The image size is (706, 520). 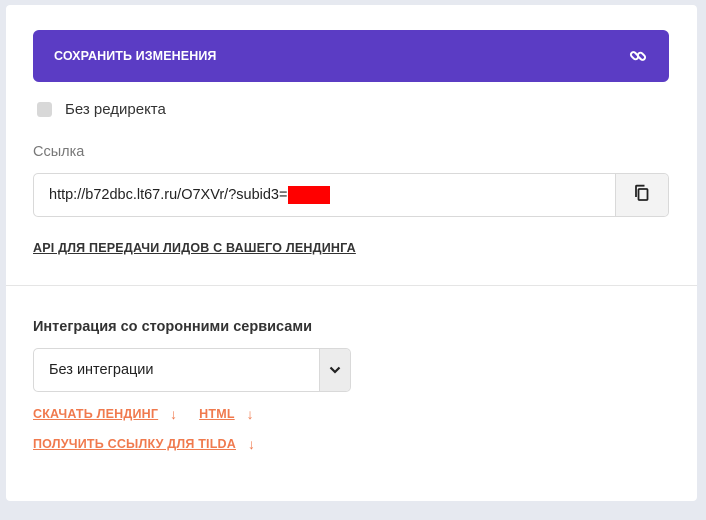 What do you see at coordinates (59, 152) in the screenshot?
I see `link-field-label: Ссылка` at bounding box center [59, 152].